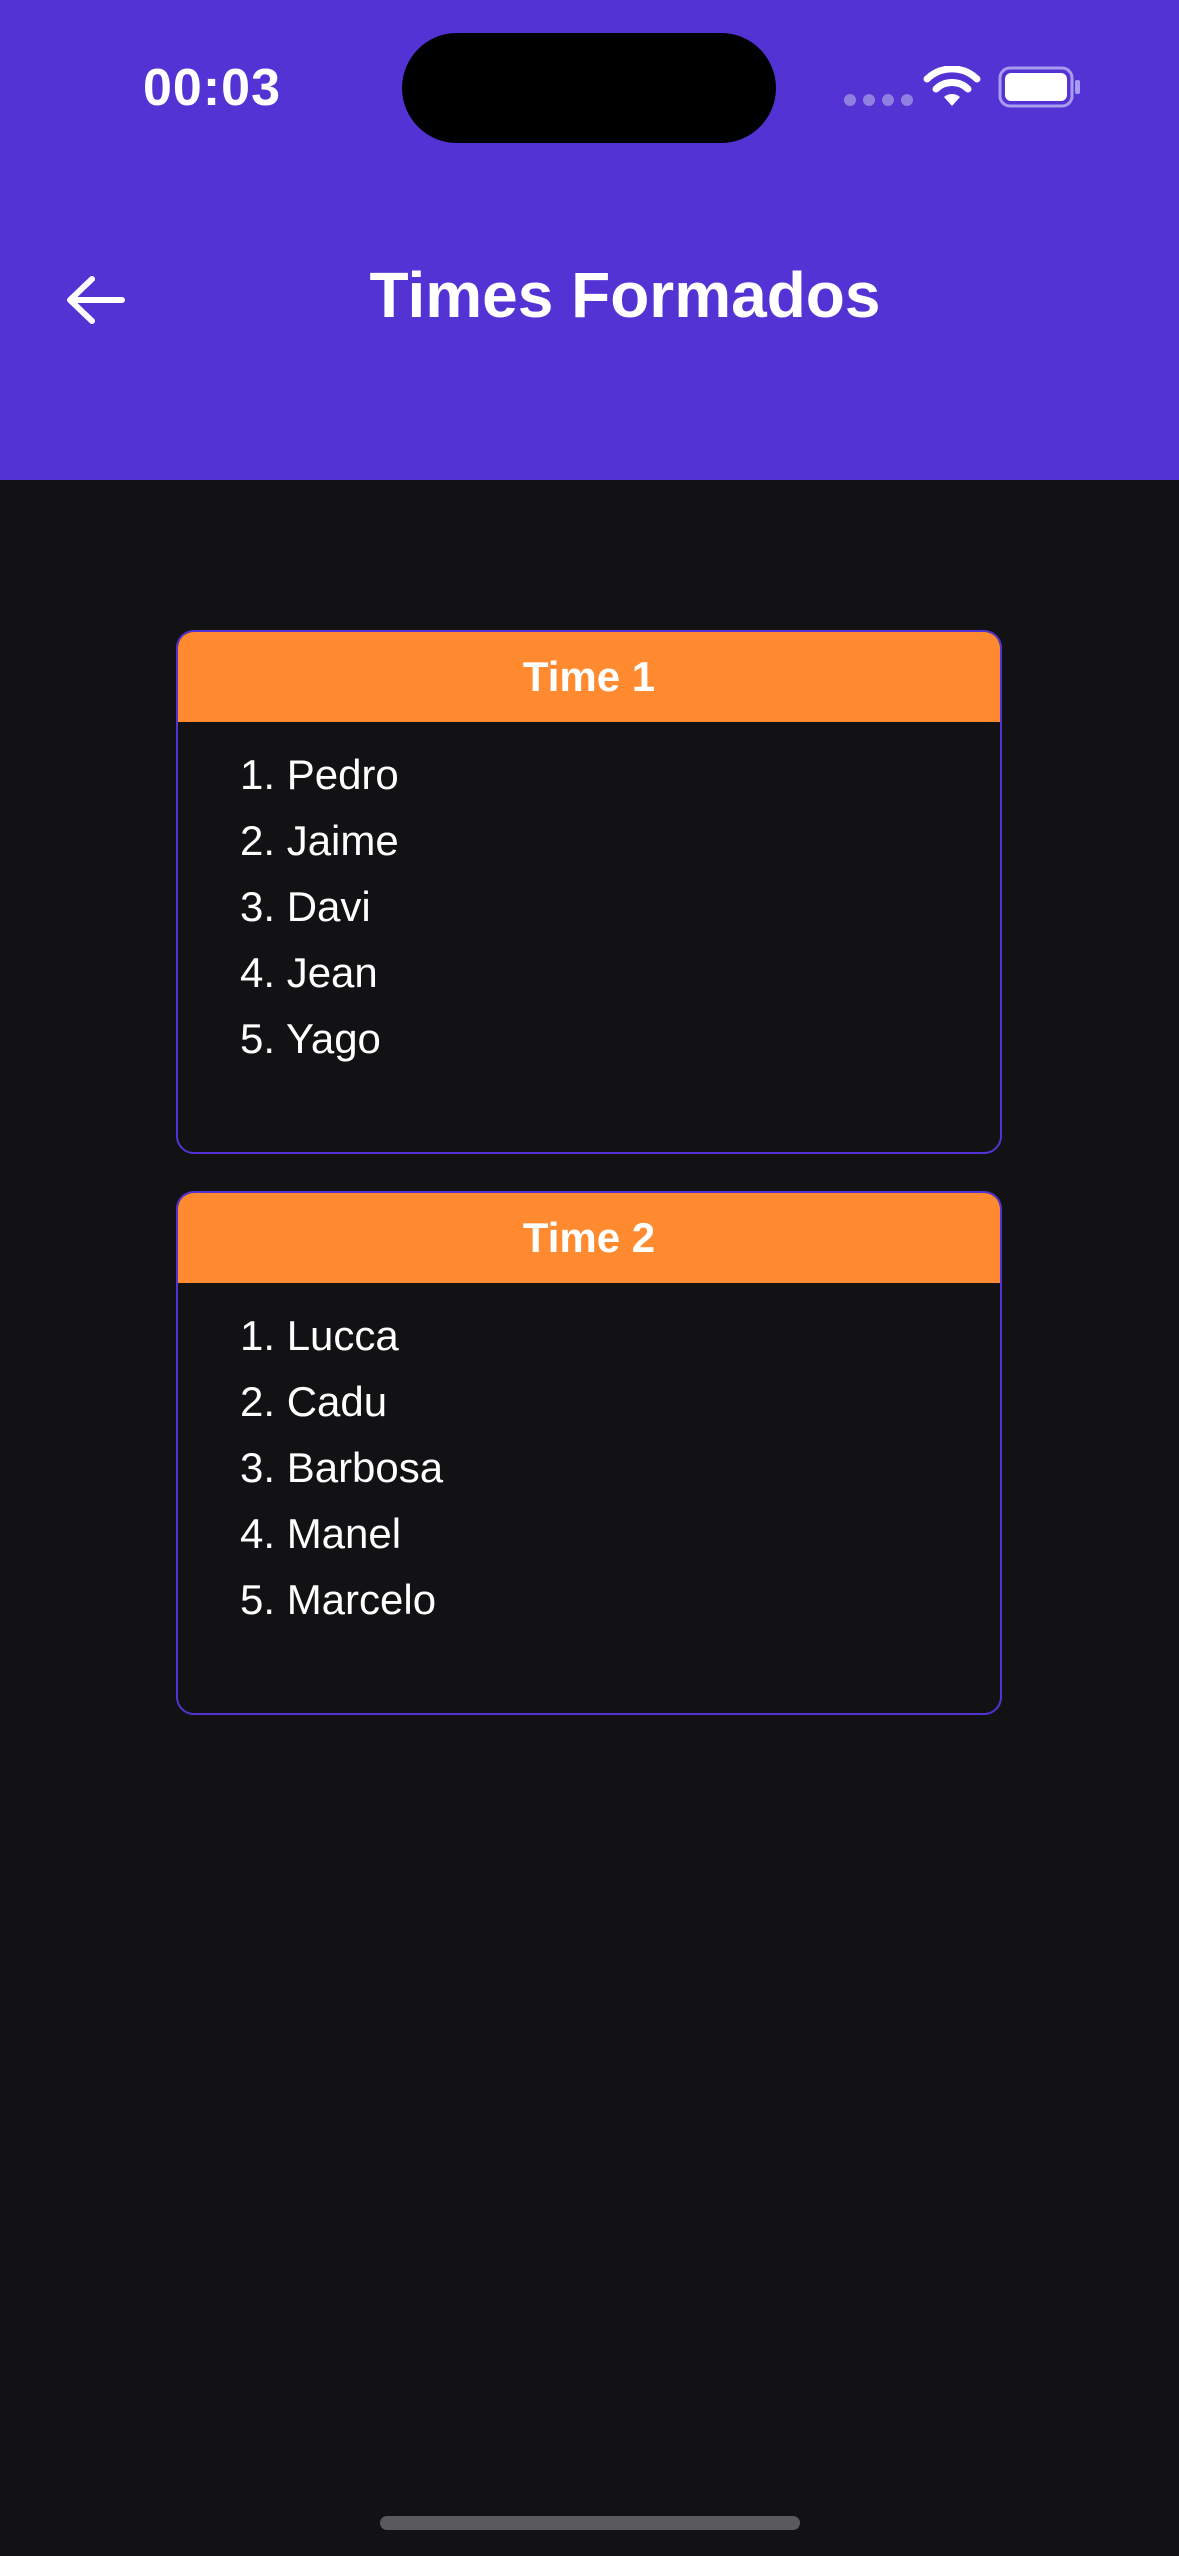  What do you see at coordinates (589, 1238) in the screenshot?
I see `team-header: Time 2` at bounding box center [589, 1238].